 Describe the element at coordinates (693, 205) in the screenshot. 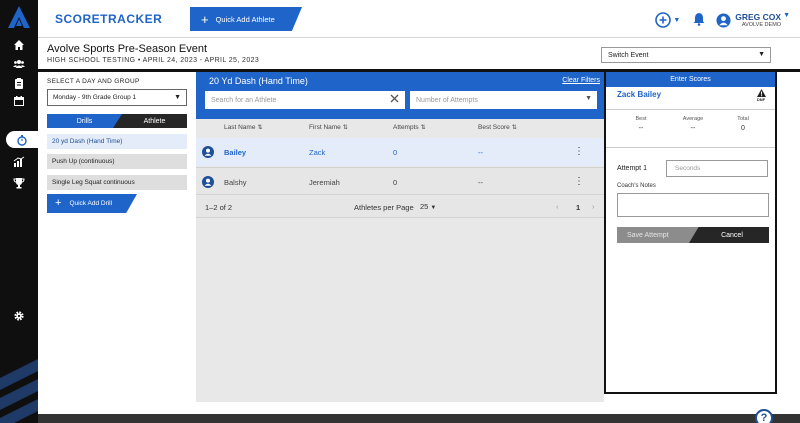

I see `coach-notes-field` at that location.